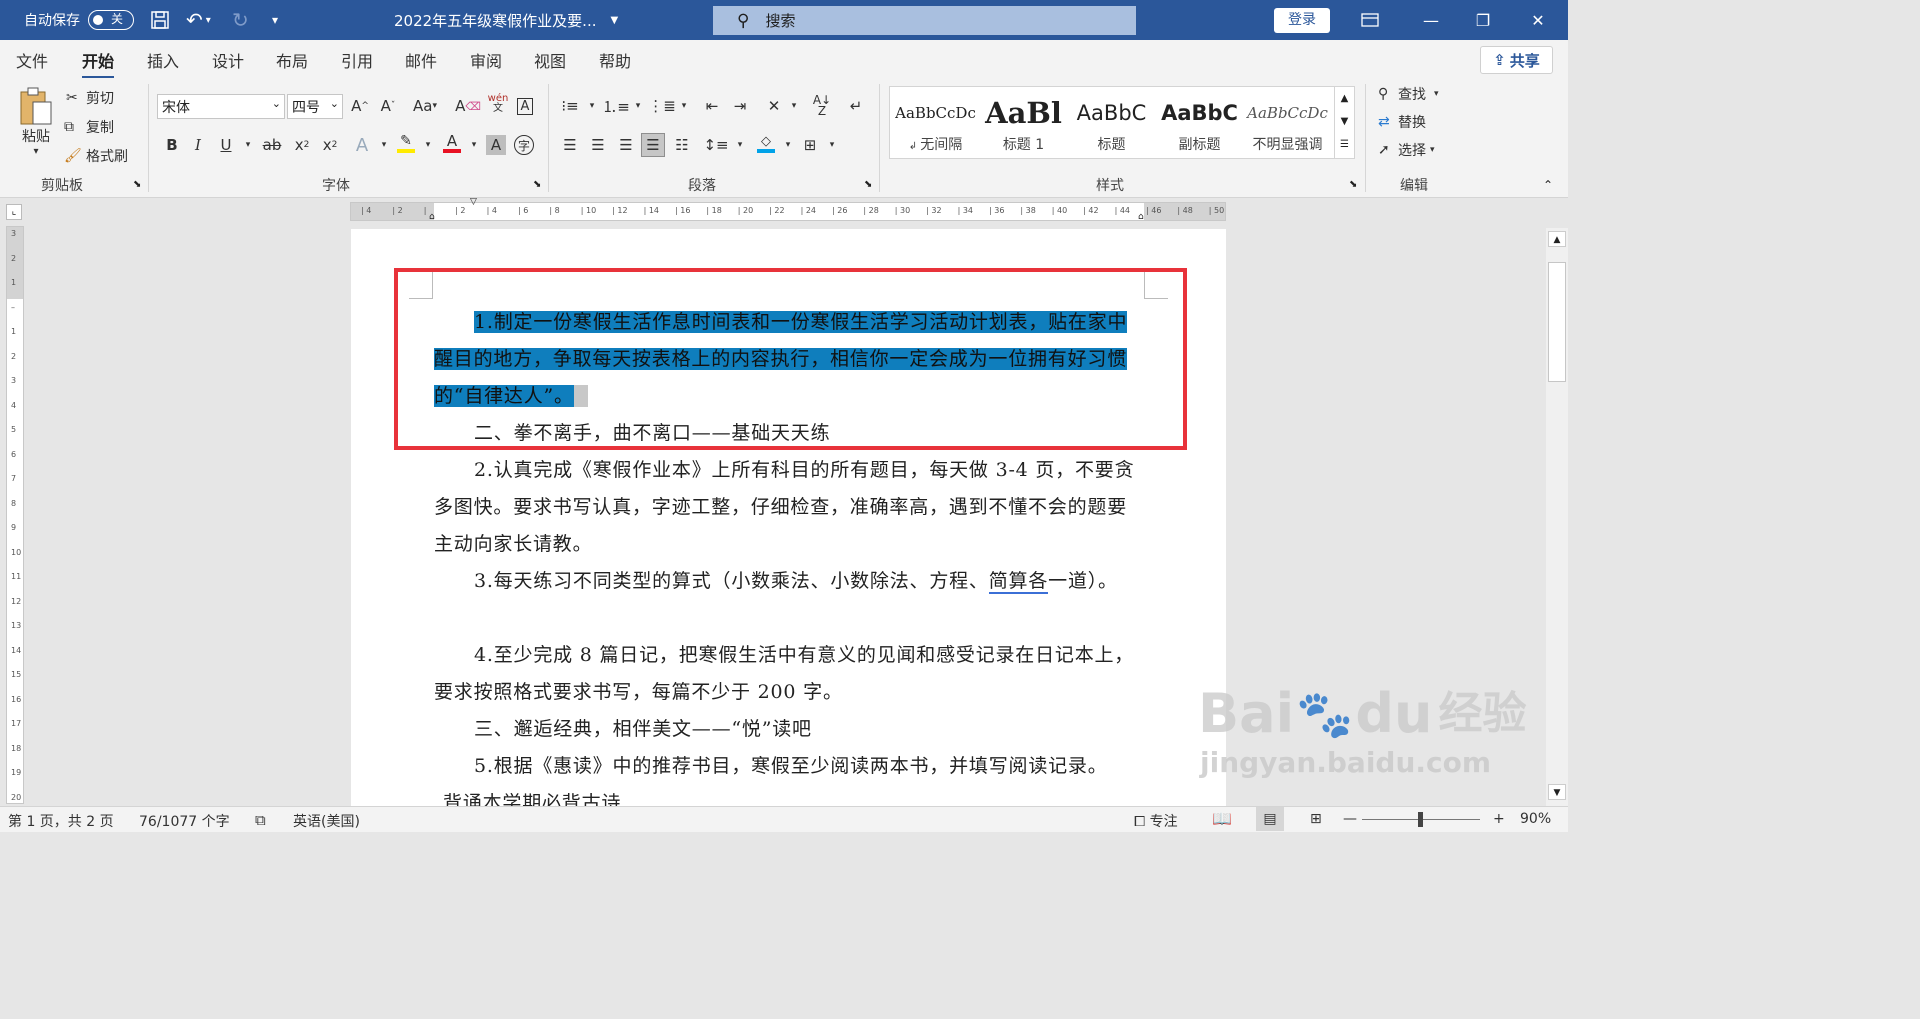 The width and height of the screenshot is (1920, 1019). I want to click on decrease-indent-icon: ⇤, so click(712, 106).